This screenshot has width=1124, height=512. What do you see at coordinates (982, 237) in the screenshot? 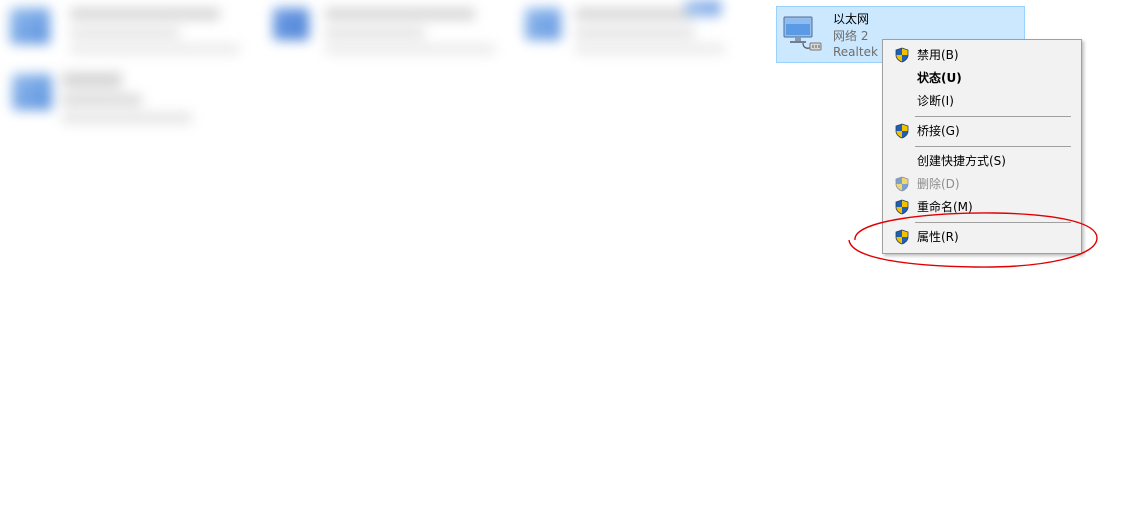
I see `menu-item-properties: 属性(R)` at bounding box center [982, 237].